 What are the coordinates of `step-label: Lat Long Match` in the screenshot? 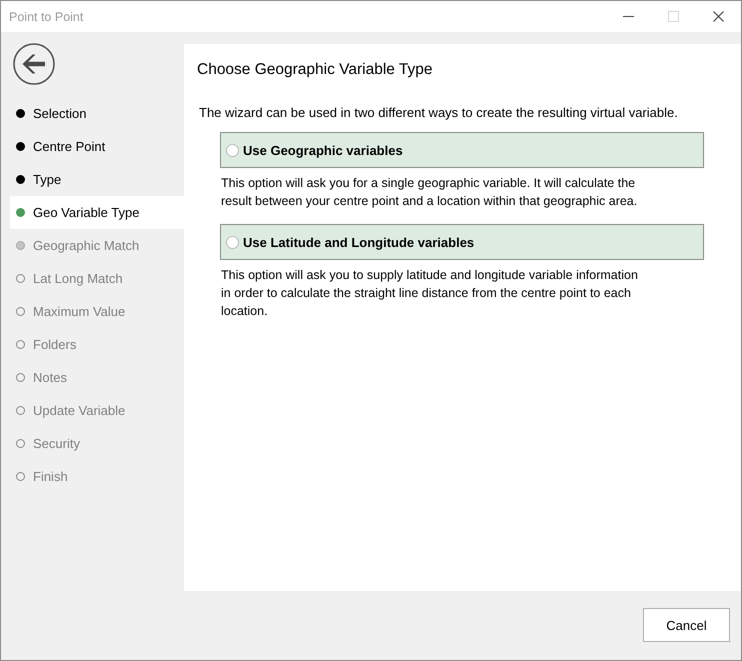 It's located at (78, 278).